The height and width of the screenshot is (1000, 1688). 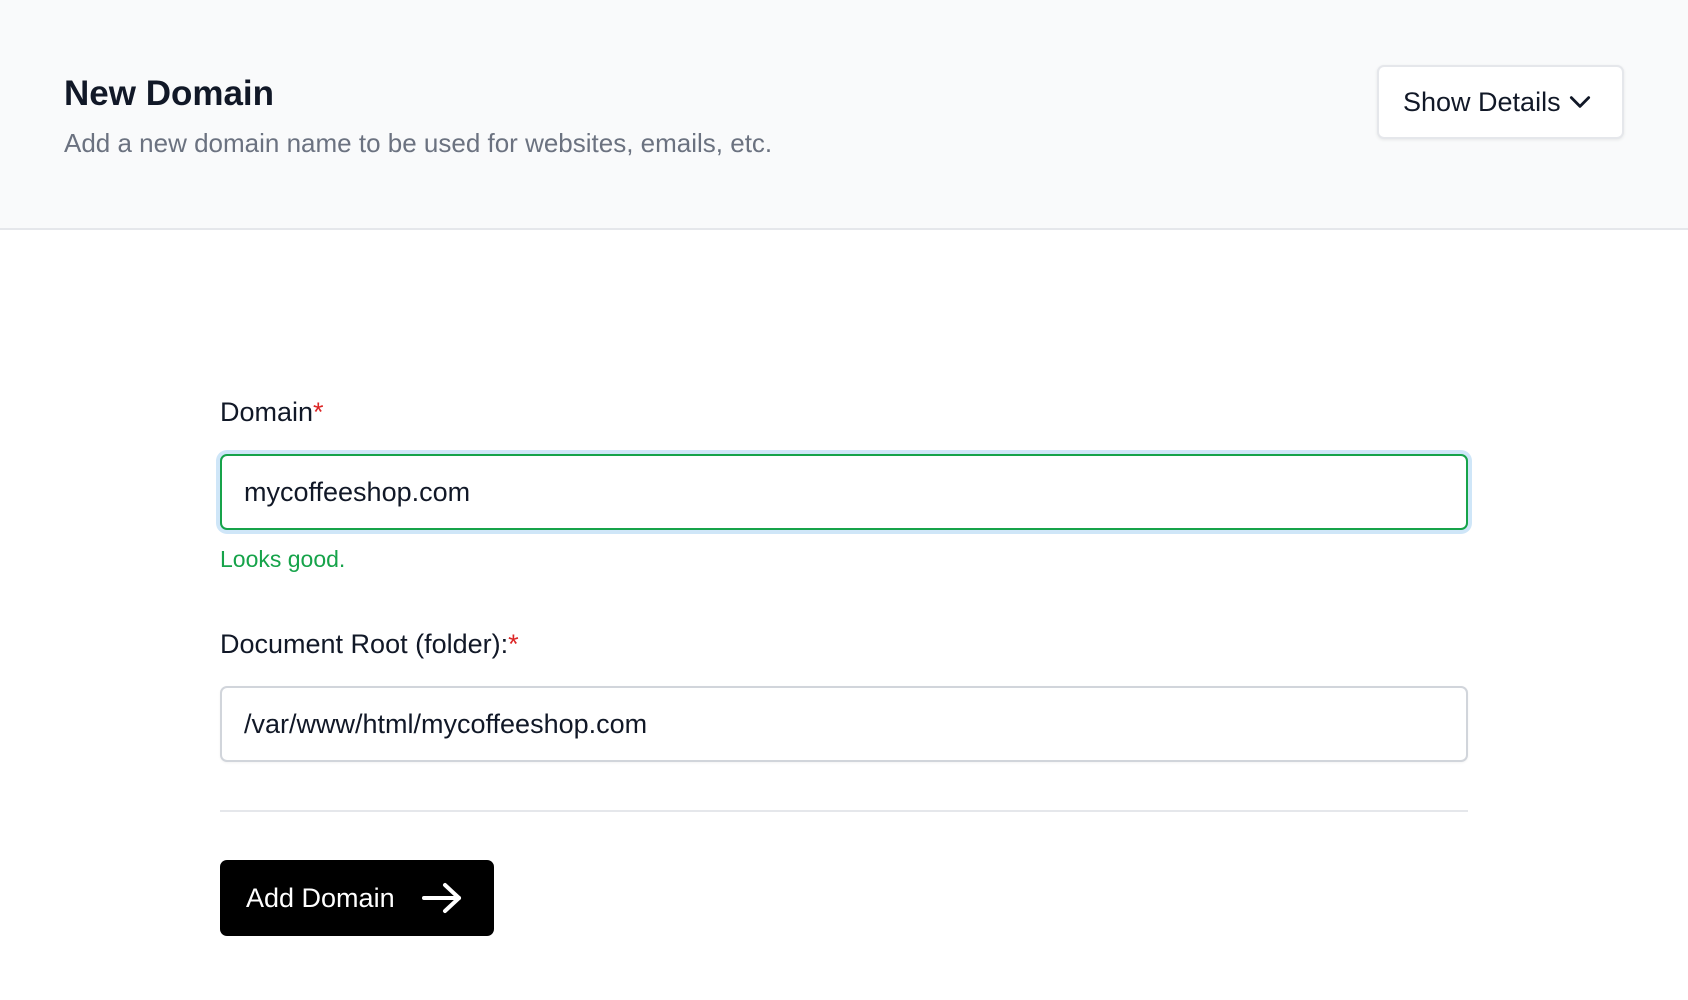 What do you see at coordinates (364, 644) in the screenshot?
I see `document-root-label-text: Document Root (folder):` at bounding box center [364, 644].